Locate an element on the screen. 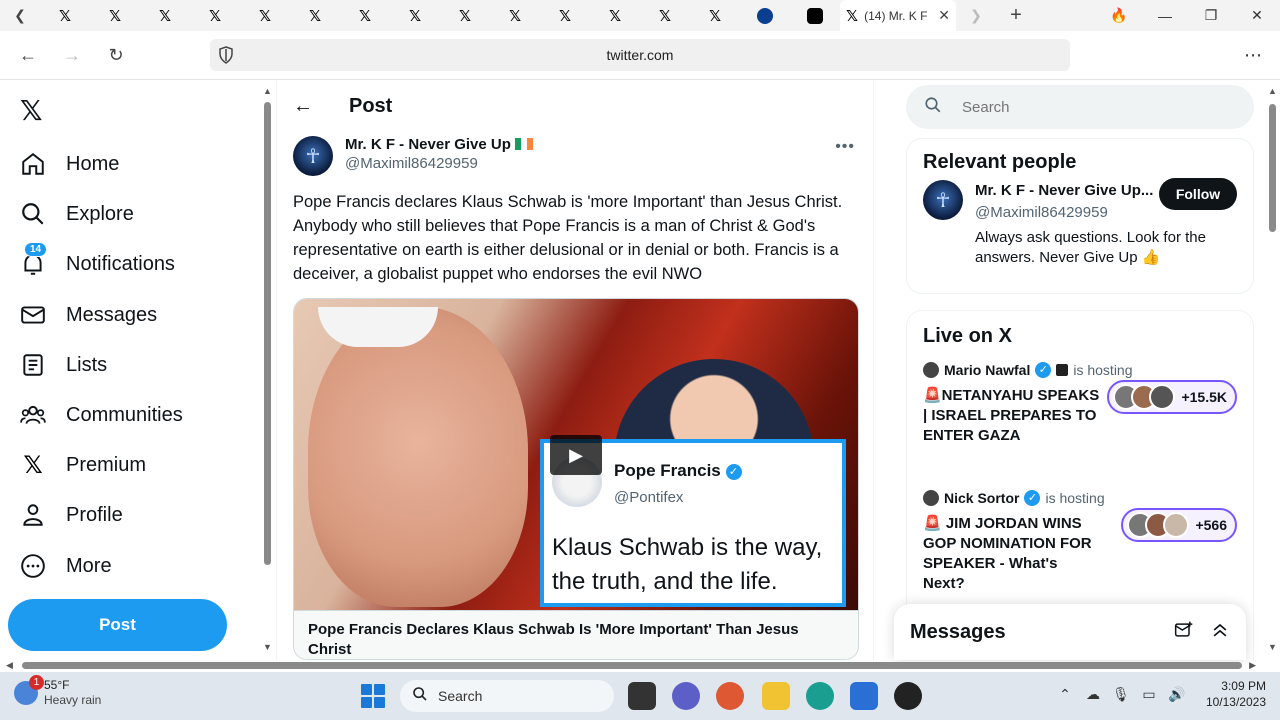 The height and width of the screenshot is (720, 1280). app-icon is located at coordinates (908, 696).